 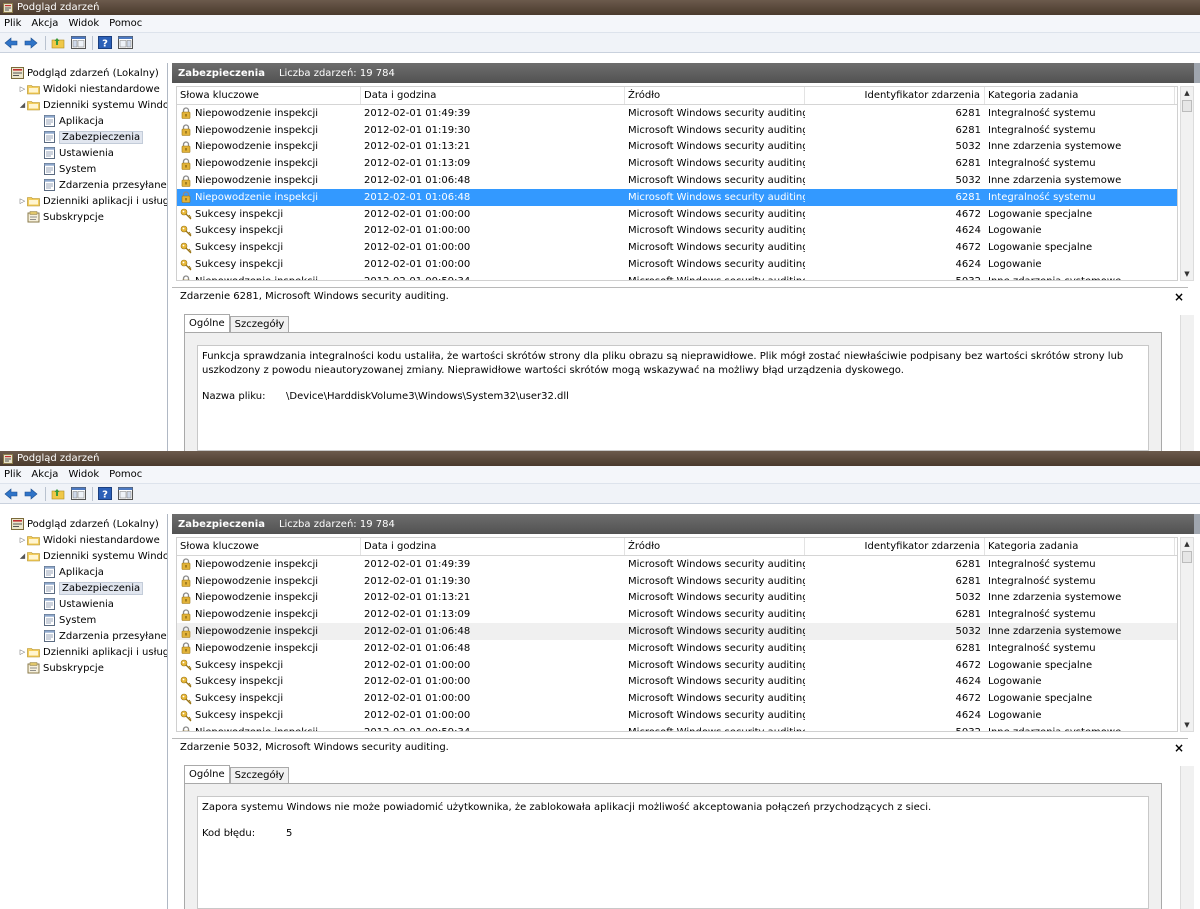 I want to click on lock-icon, so click(x=186, y=728).